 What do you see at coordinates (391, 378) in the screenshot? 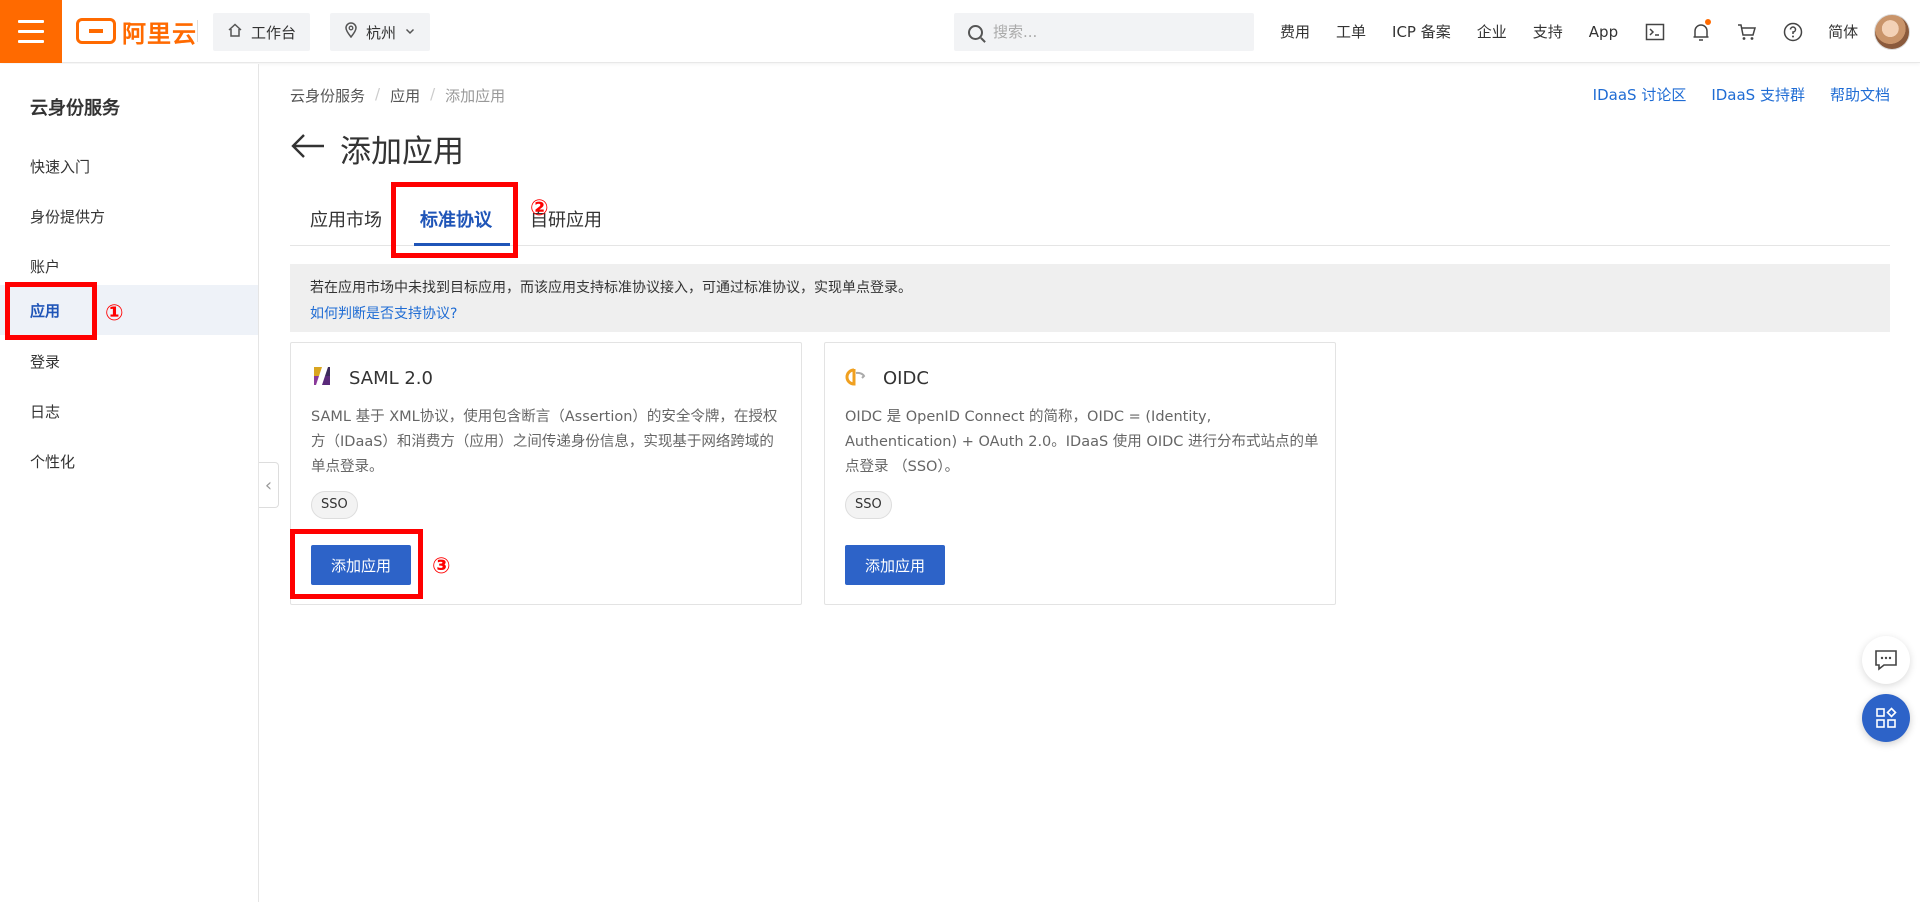
I see `card-title: SAML 2.0` at bounding box center [391, 378].